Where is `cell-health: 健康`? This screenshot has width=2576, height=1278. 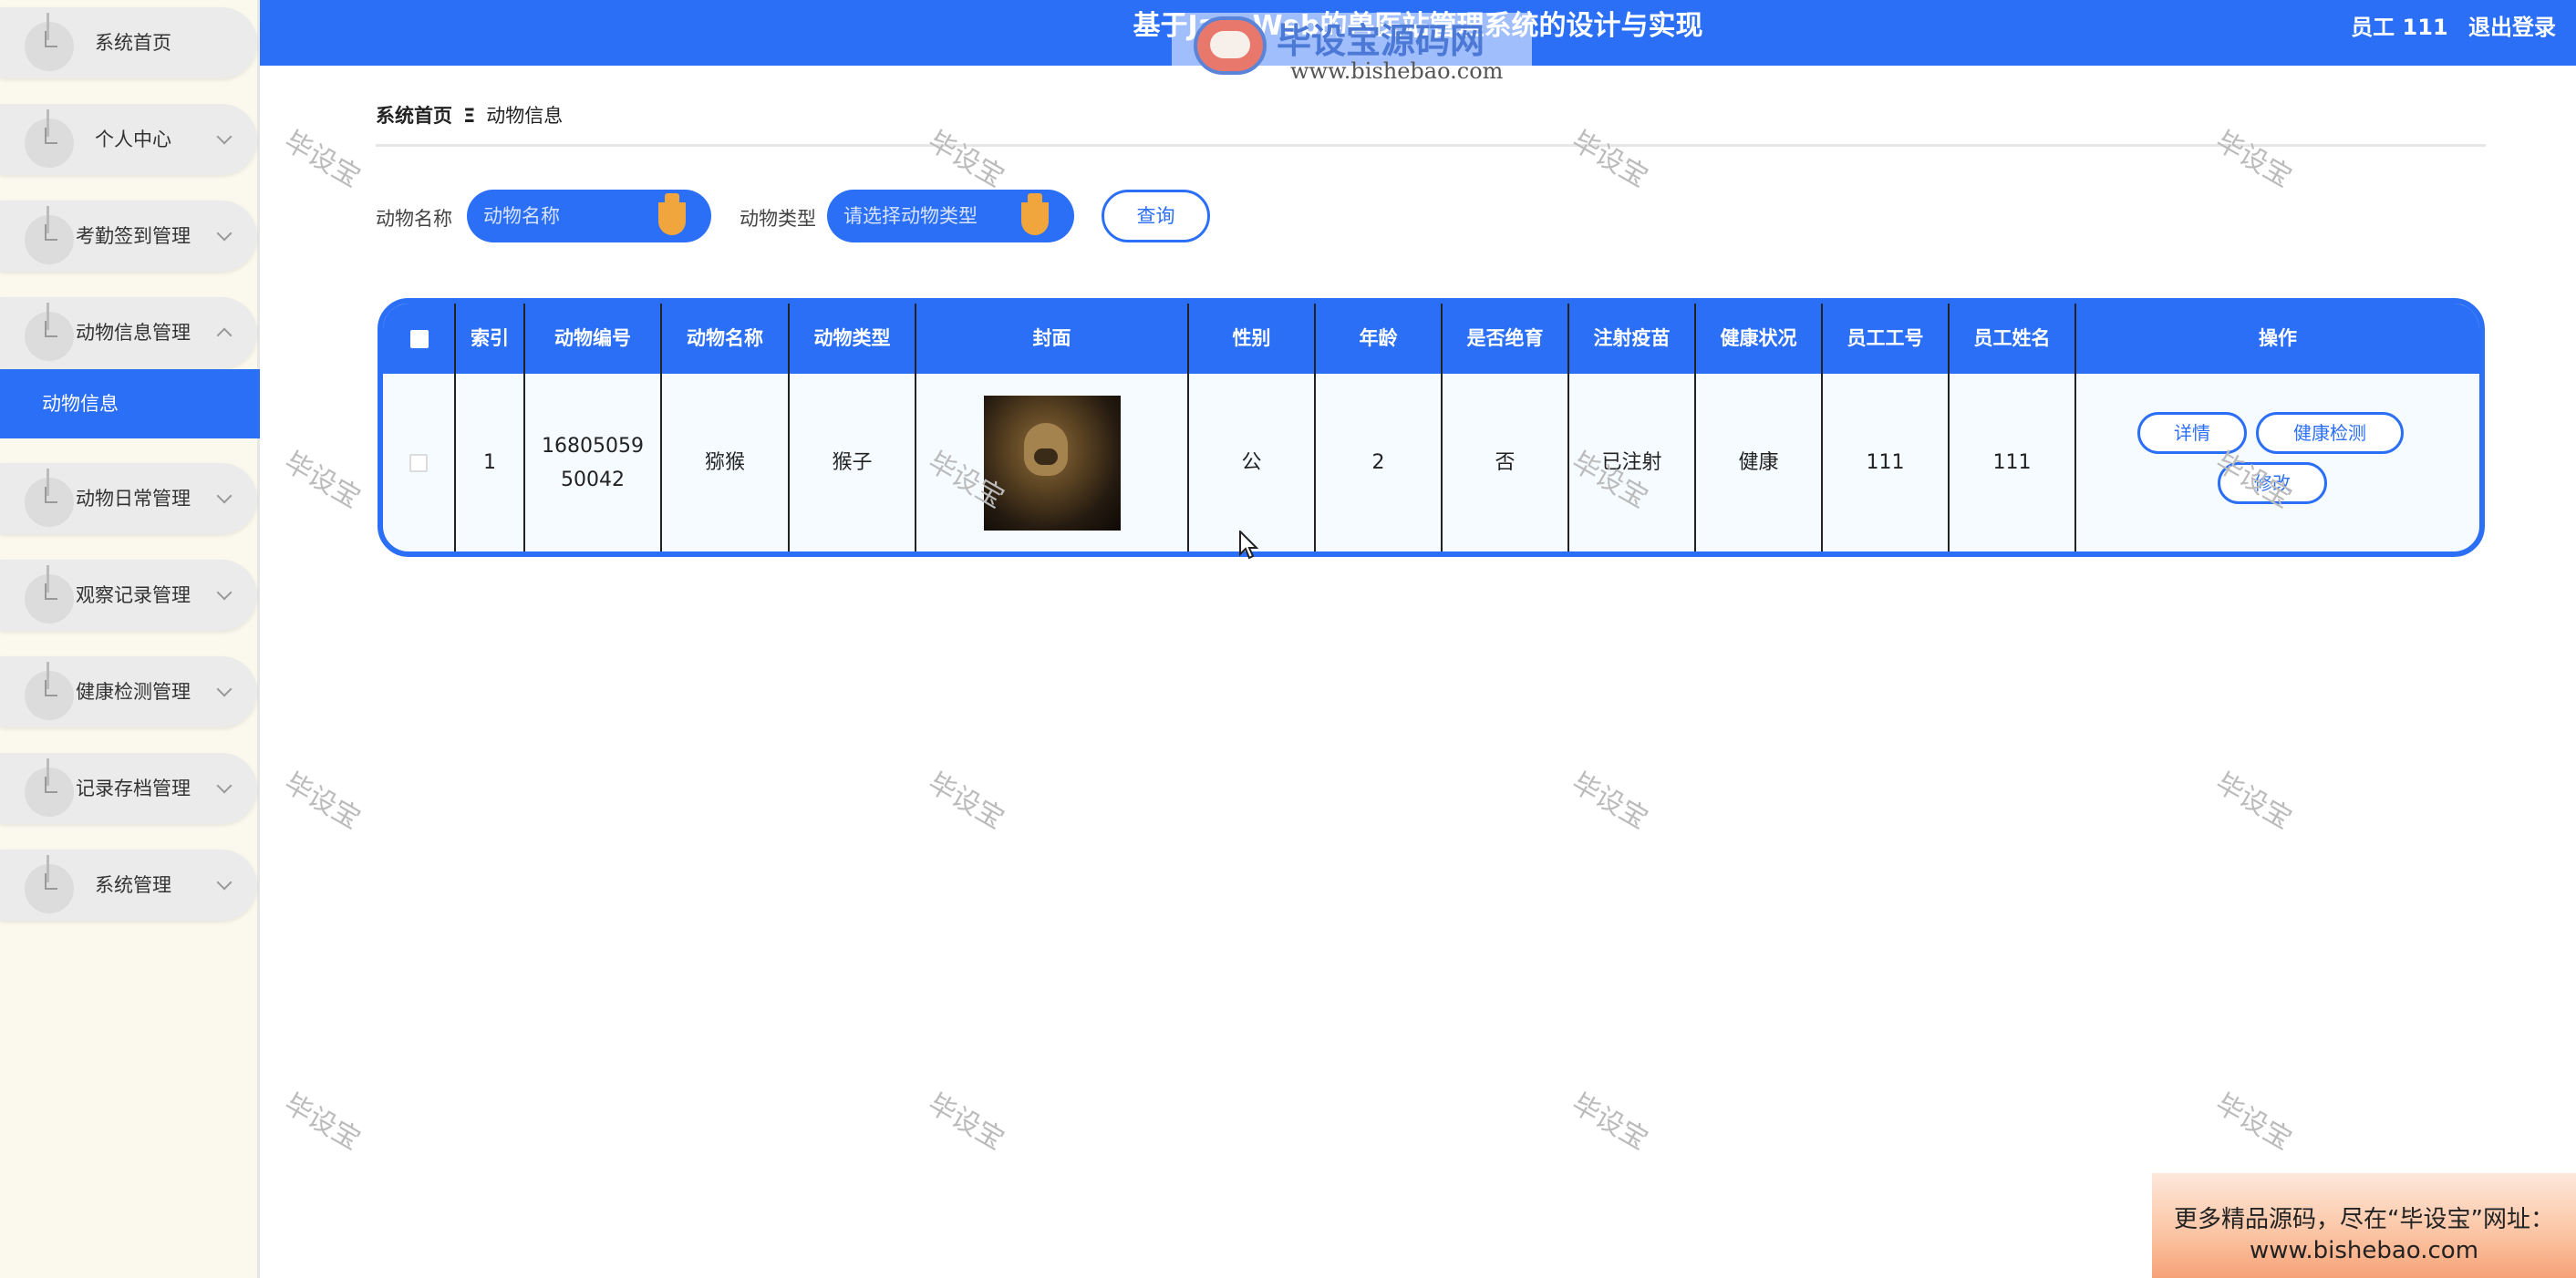 cell-health: 健康 is located at coordinates (1757, 463).